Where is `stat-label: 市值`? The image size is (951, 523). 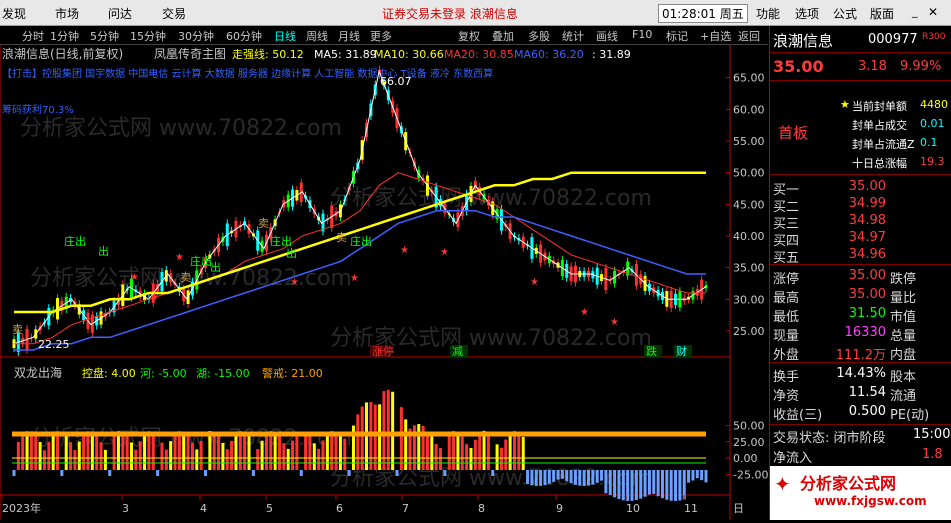
stat-label: 市值 is located at coordinates (903, 317).